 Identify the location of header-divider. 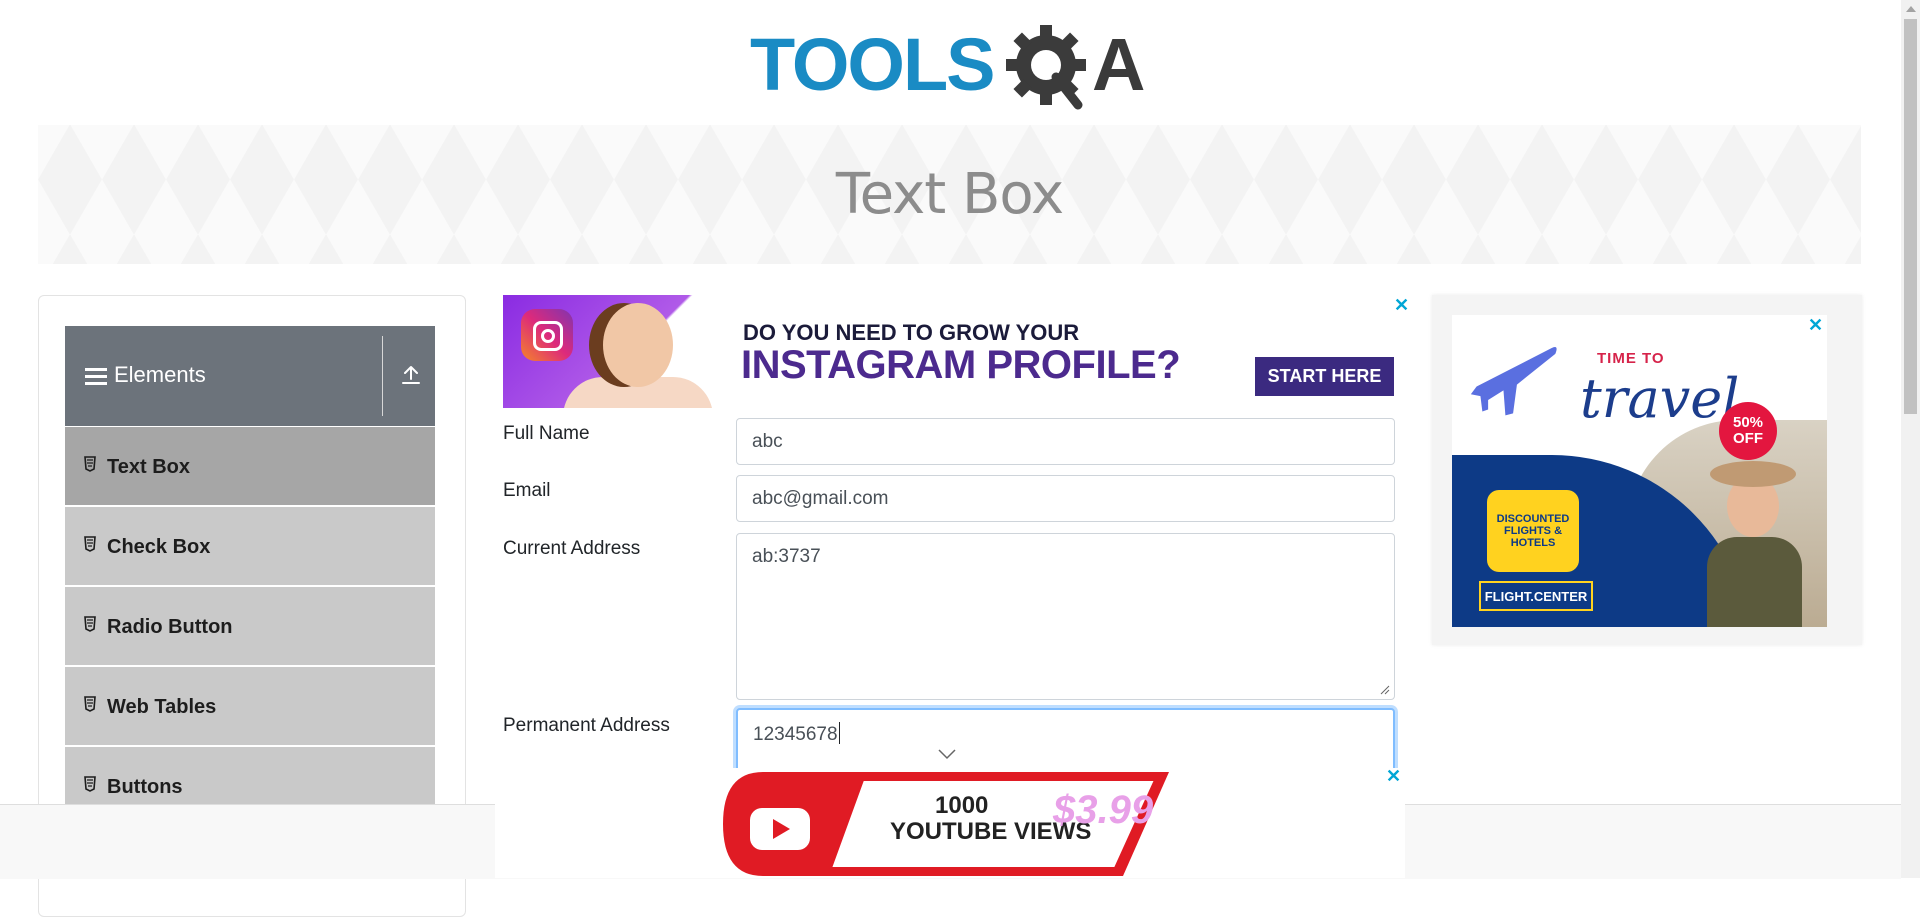
(382, 376).